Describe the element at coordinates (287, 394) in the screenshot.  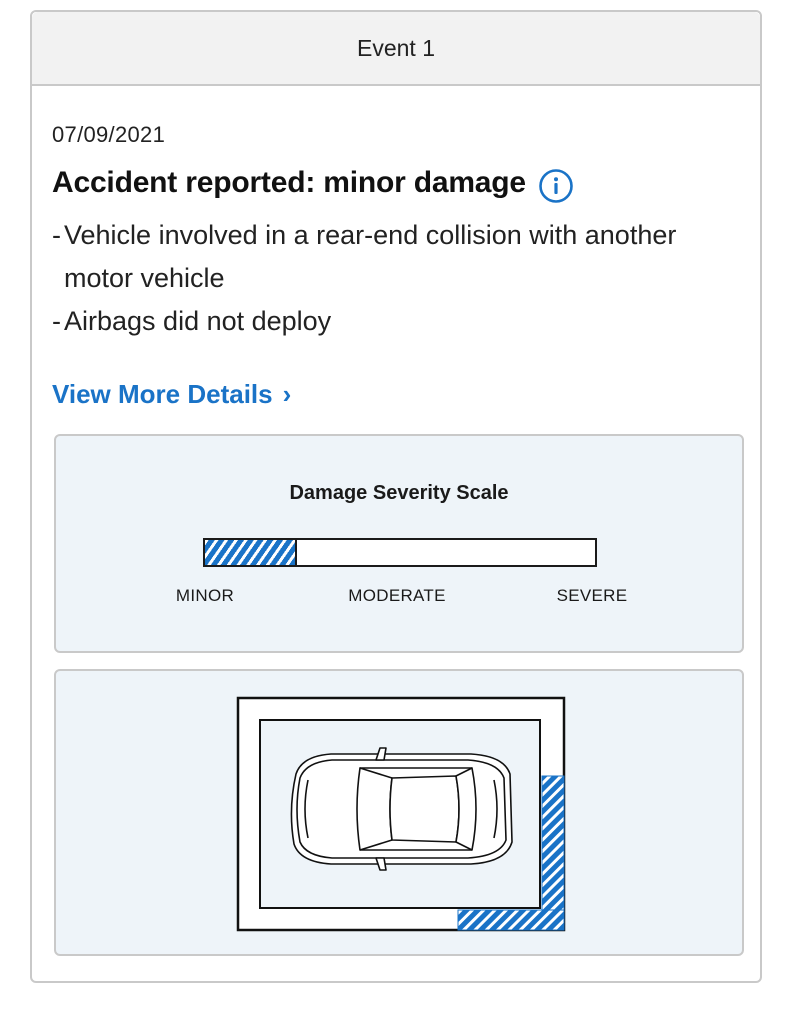
I see `chevron-right-icon: ›` at that location.